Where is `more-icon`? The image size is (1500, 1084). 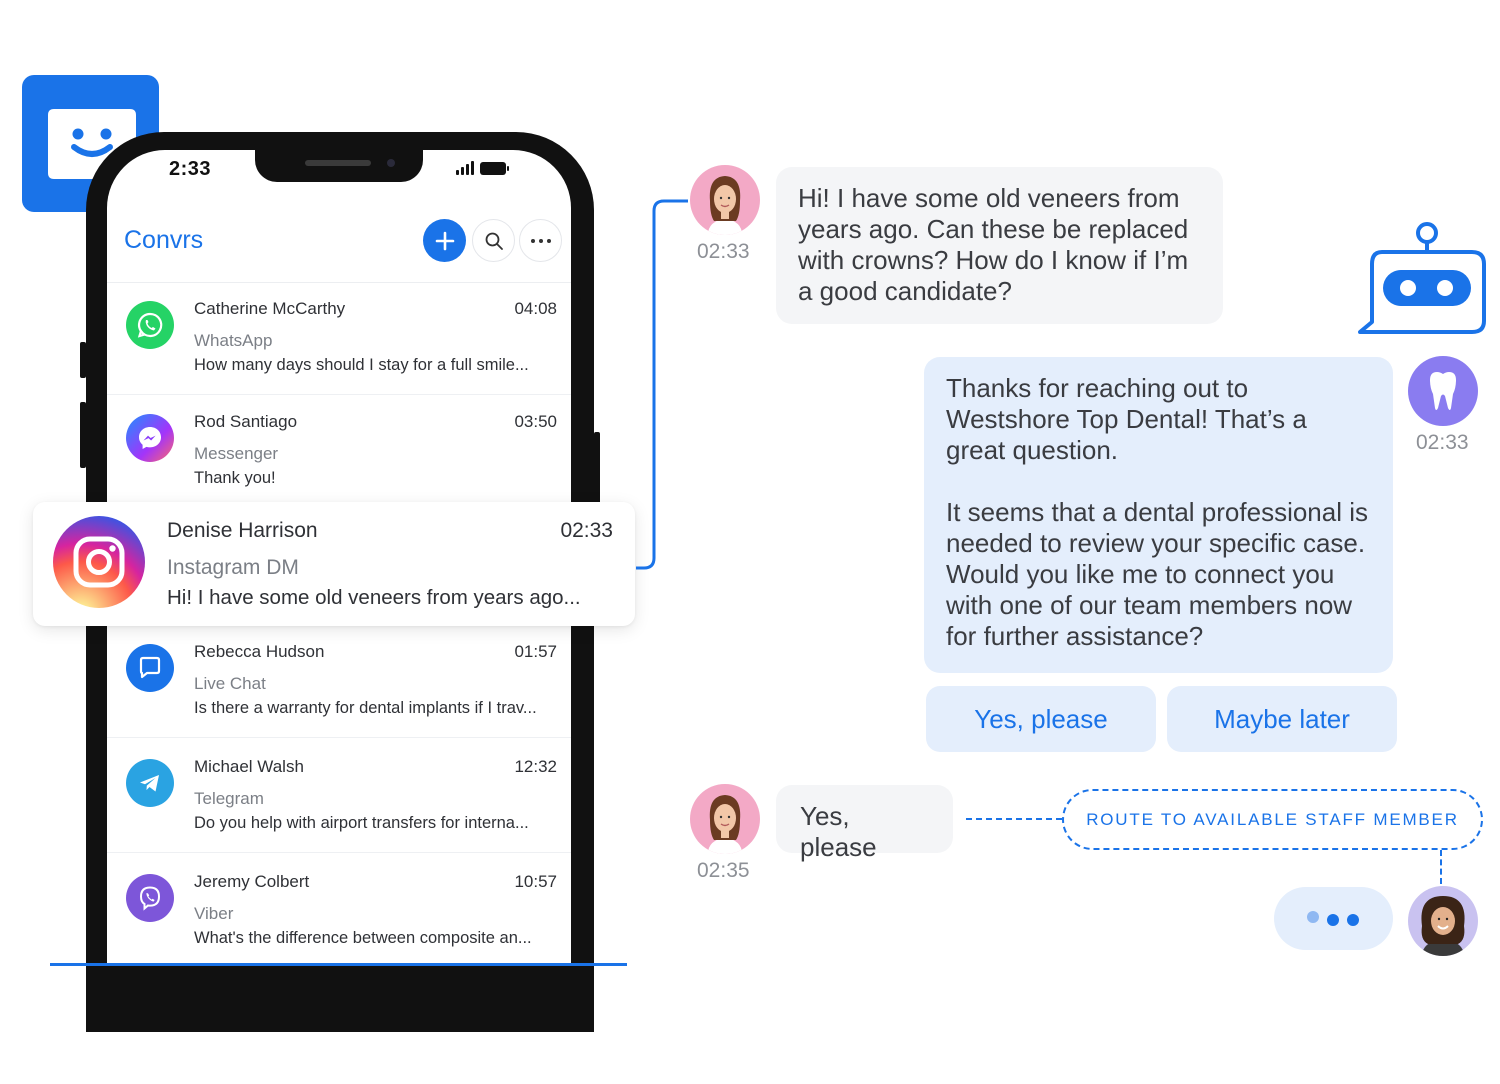 more-icon is located at coordinates (540, 240).